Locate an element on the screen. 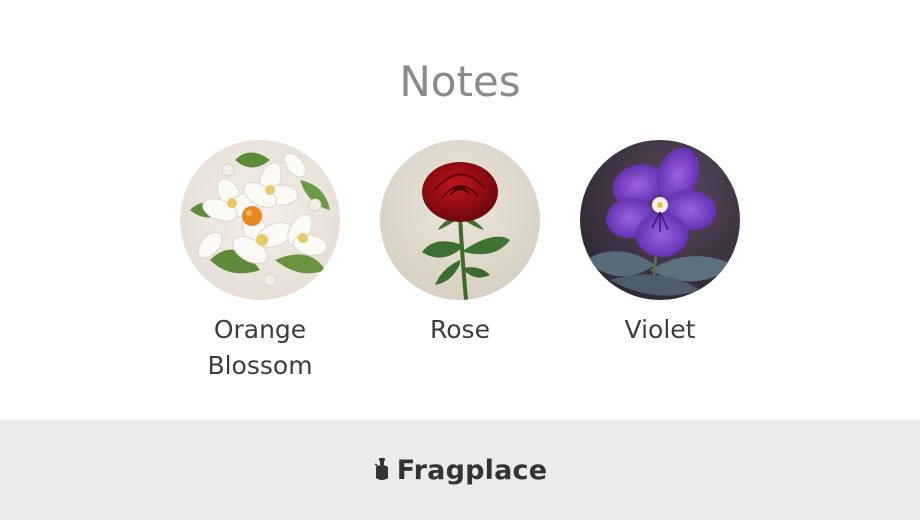 The image size is (920, 520). notes-title: Notes is located at coordinates (460, 81).